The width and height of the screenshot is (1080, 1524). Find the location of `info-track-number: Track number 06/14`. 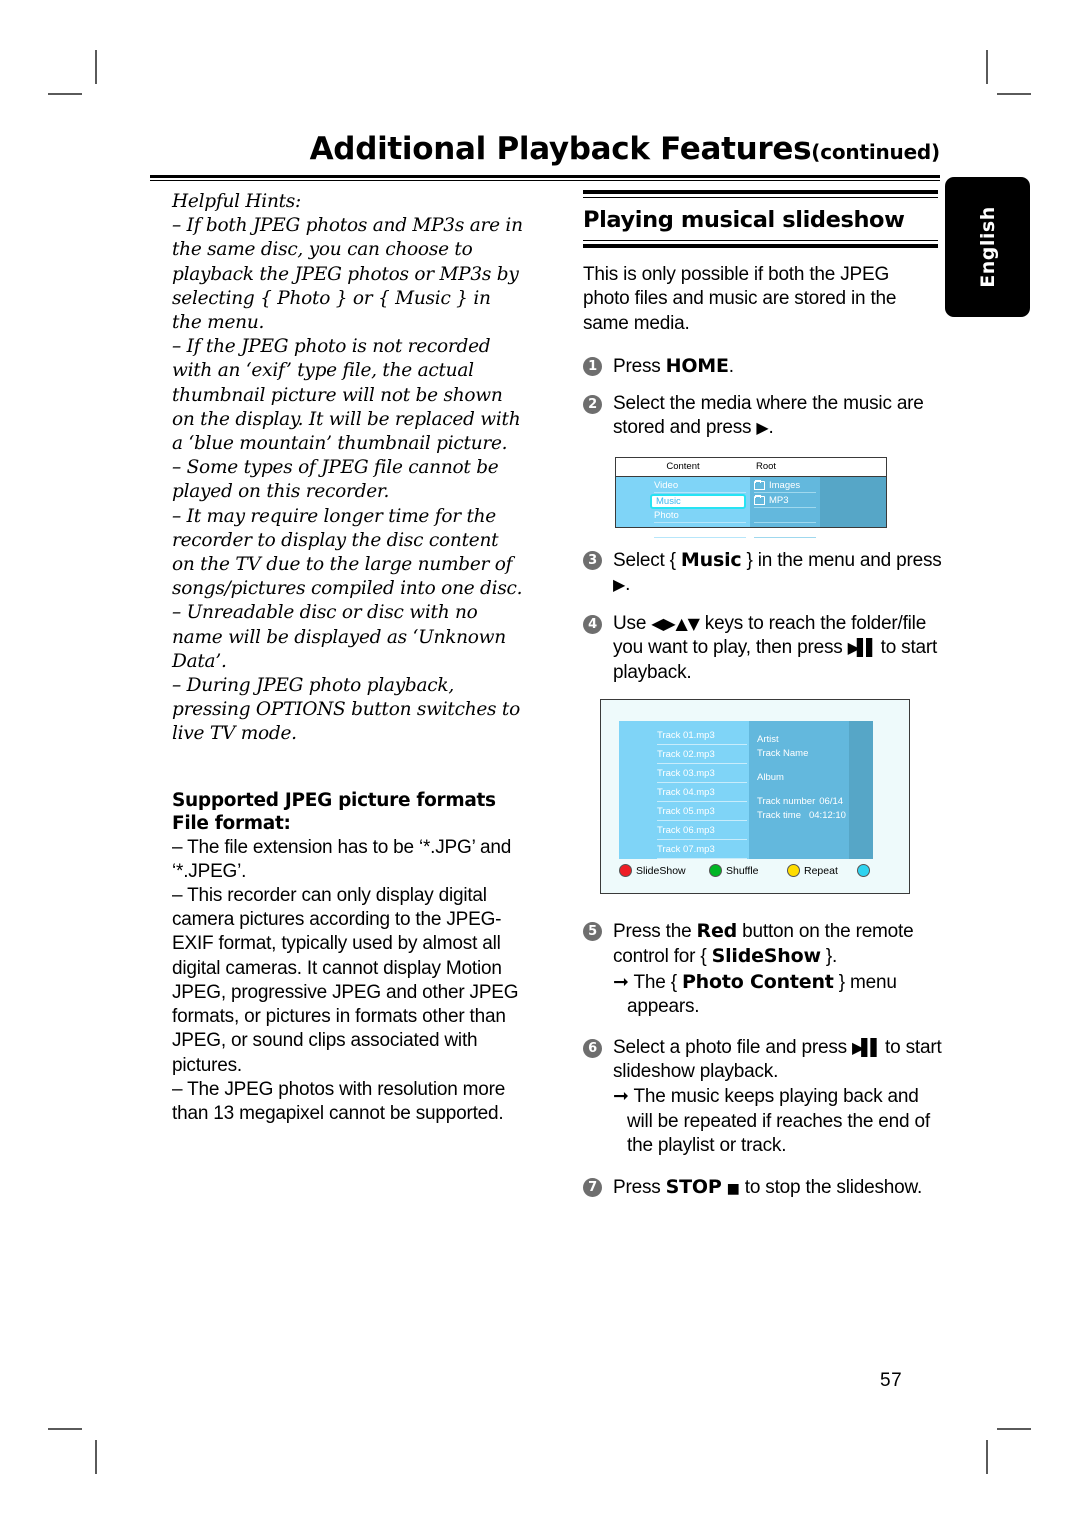

info-track-number: Track number 06/14 is located at coordinates (803, 802).